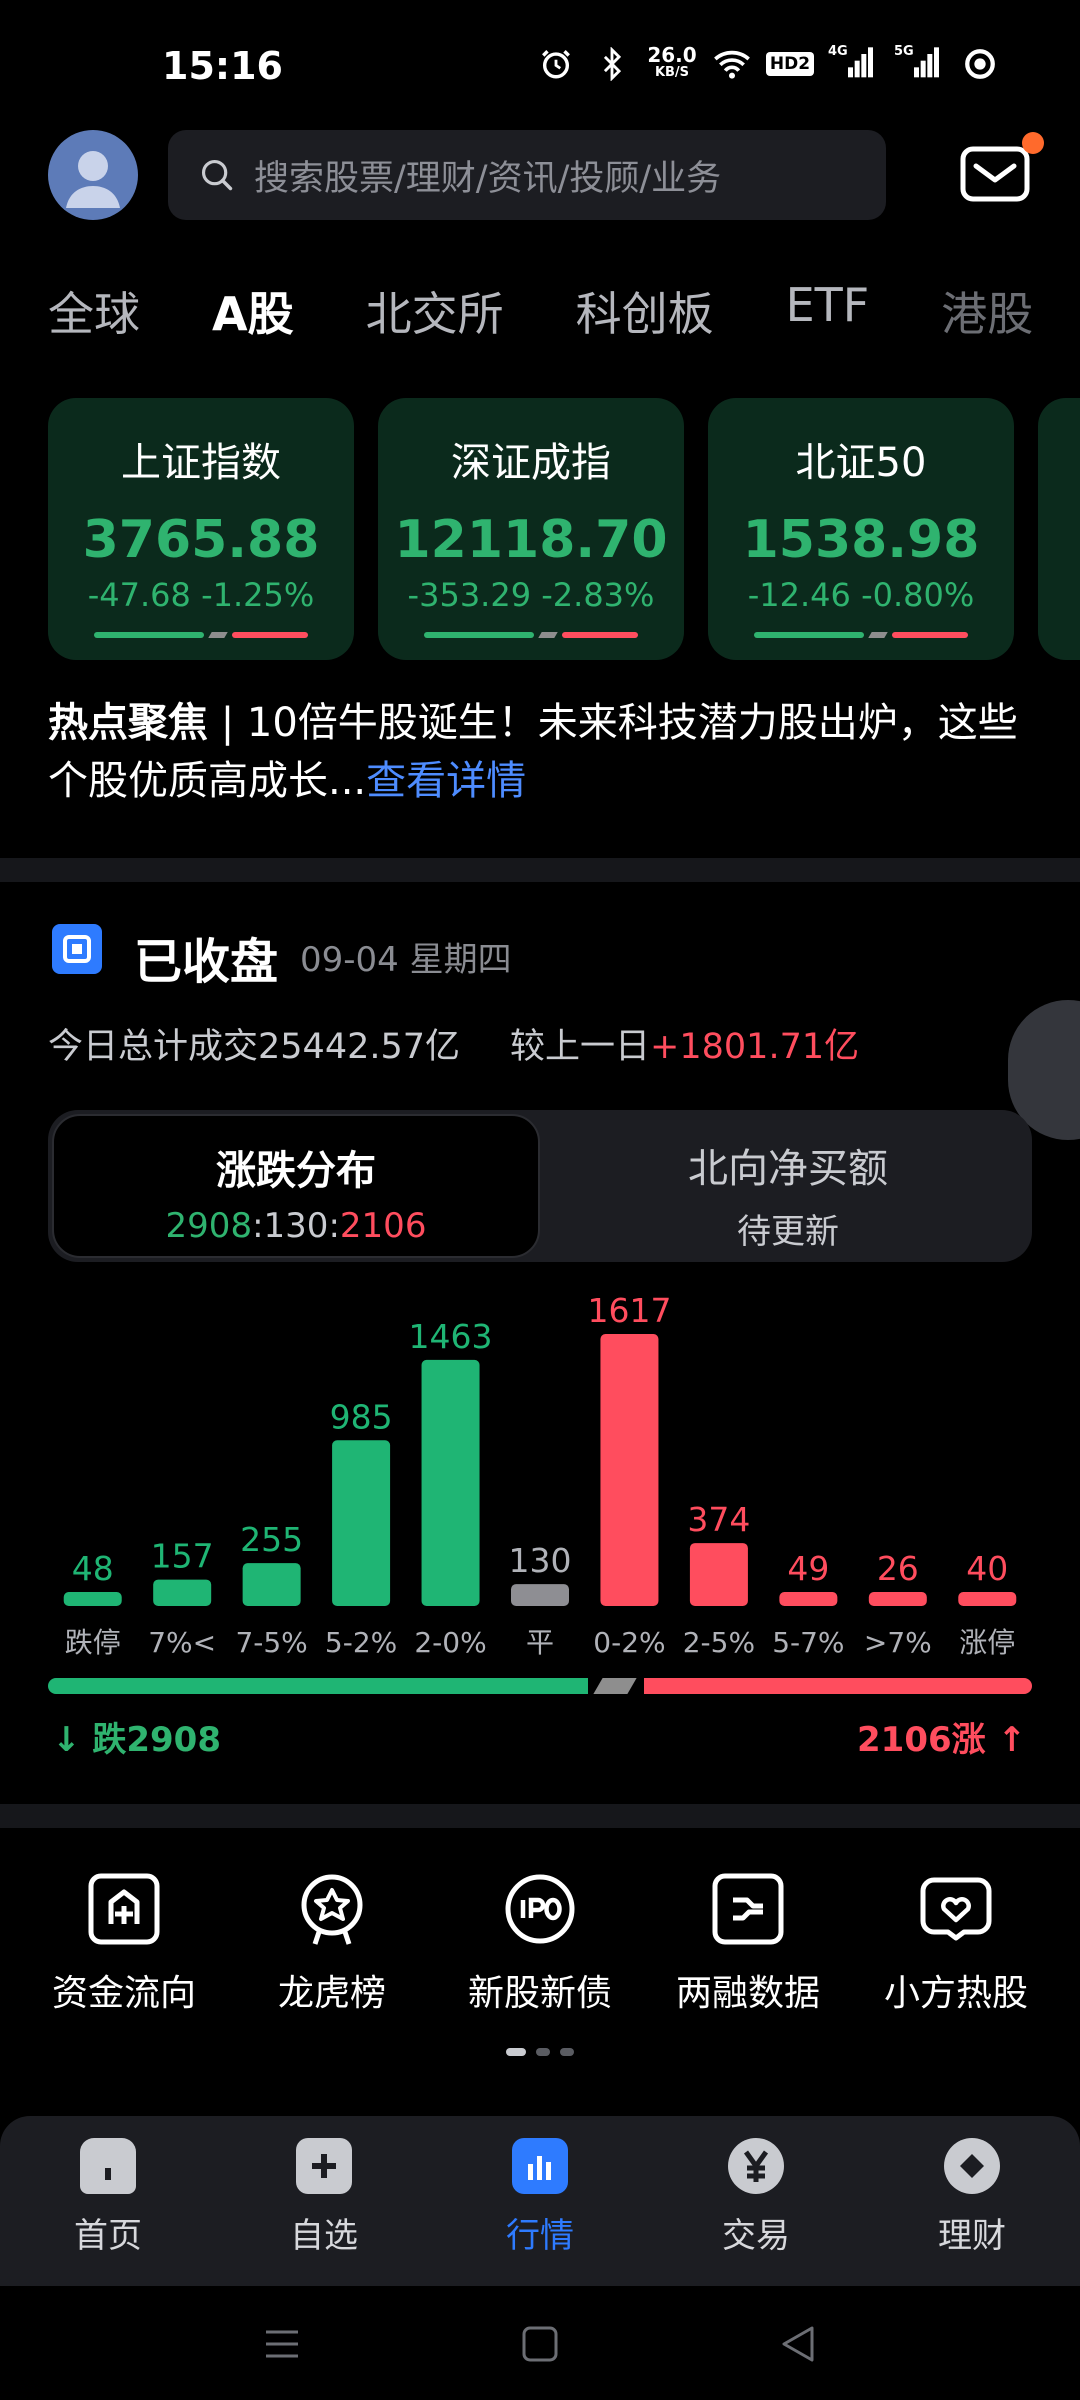  What do you see at coordinates (539, 1993) in the screenshot?
I see `quick-entry-label: 新股新债` at bounding box center [539, 1993].